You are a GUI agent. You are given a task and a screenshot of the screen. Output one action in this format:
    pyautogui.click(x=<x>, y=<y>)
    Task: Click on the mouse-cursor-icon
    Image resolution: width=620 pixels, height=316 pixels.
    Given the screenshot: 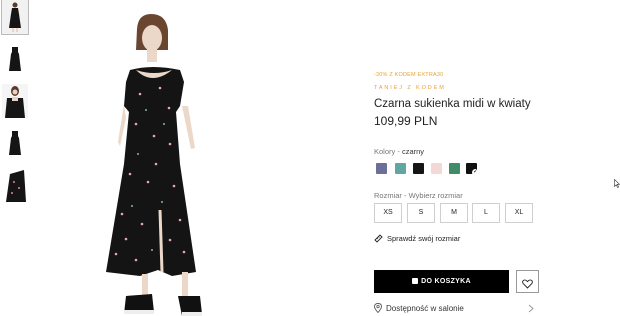 What is the action you would take?
    pyautogui.click(x=617, y=183)
    